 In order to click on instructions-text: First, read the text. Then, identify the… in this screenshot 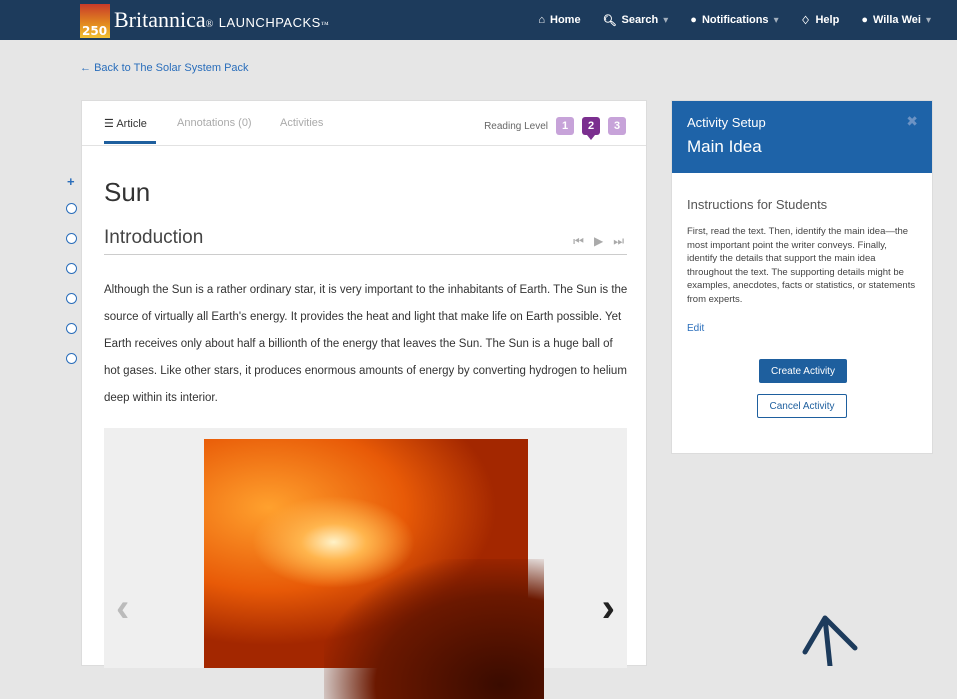, I will do `click(801, 265)`.